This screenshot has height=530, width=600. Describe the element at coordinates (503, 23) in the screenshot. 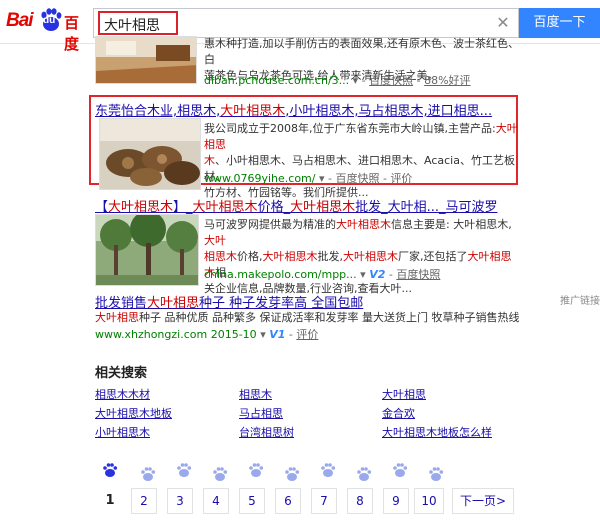

I see `clear-icon: ✕` at that location.